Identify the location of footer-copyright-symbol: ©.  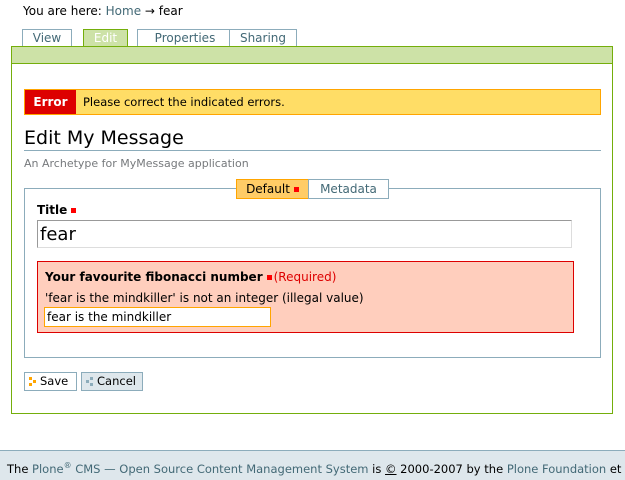
(391, 469).